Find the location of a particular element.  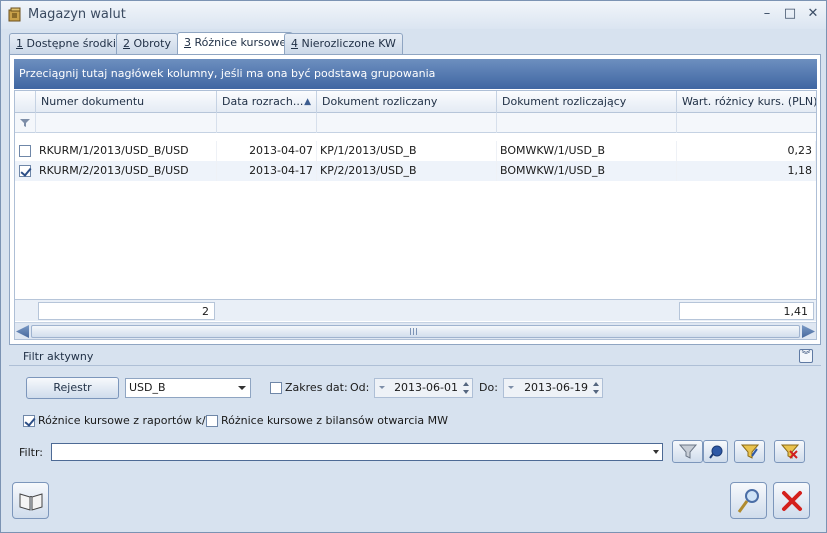

cell-wart: 0,23 is located at coordinates (746, 151).